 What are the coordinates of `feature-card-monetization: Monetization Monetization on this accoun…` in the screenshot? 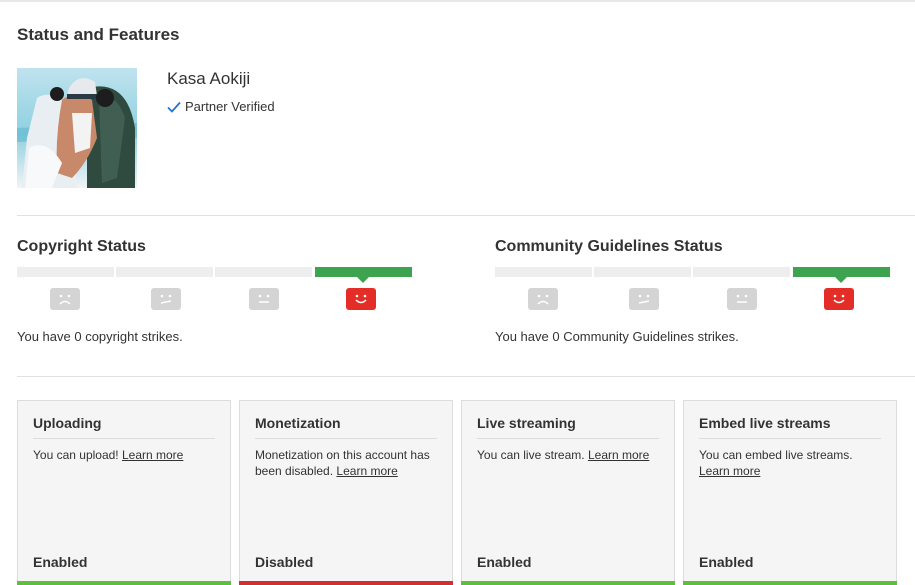 It's located at (346, 492).